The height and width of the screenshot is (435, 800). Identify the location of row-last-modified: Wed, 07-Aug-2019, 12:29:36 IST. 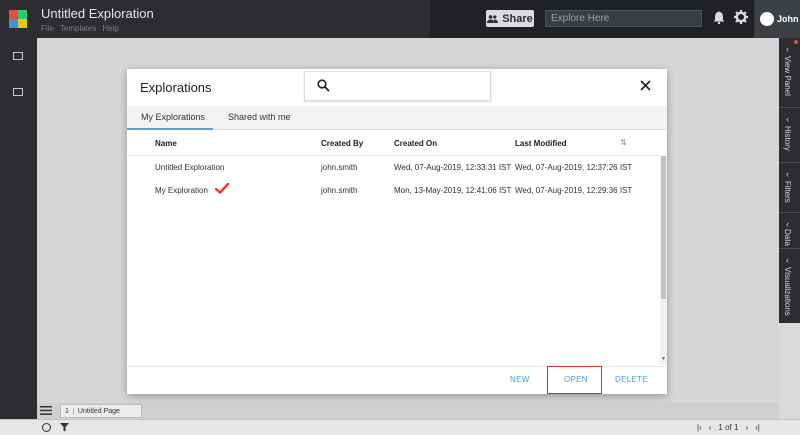
(574, 190).